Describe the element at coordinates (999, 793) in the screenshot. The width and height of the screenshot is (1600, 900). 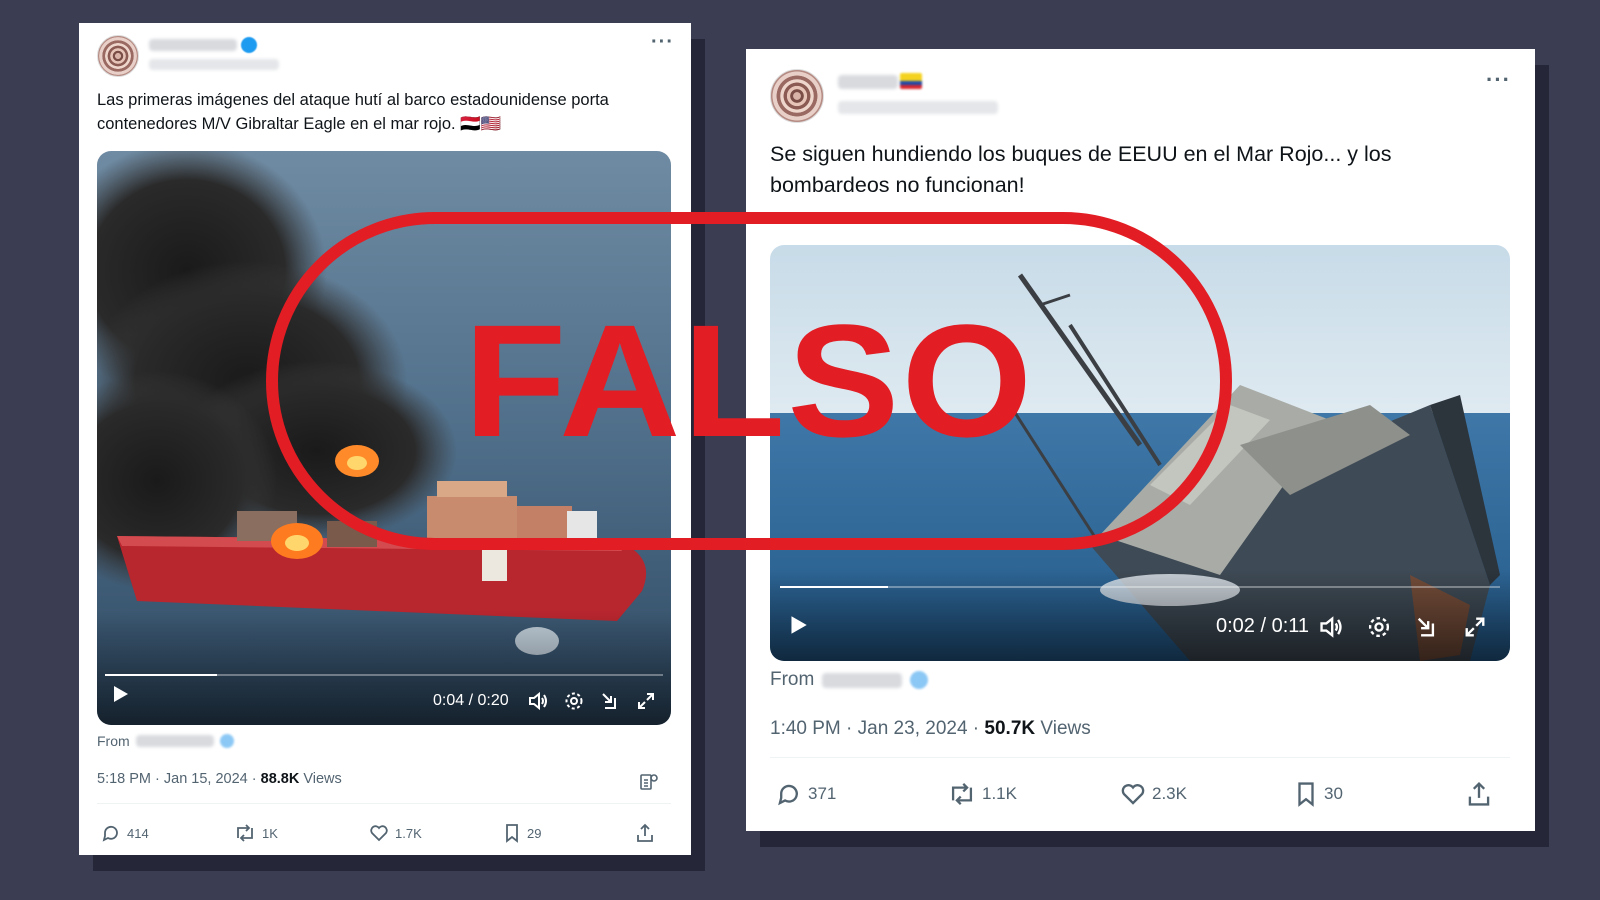
I see `repost-count: 1.1K` at that location.